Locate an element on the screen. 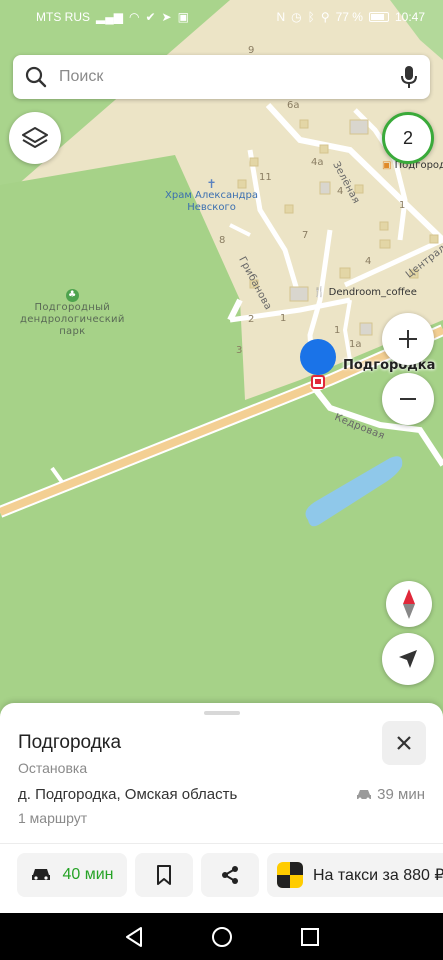 Image resolution: width=443 pixels, height=960 pixels. church-name: Храм Александра Невского is located at coordinates (212, 201).